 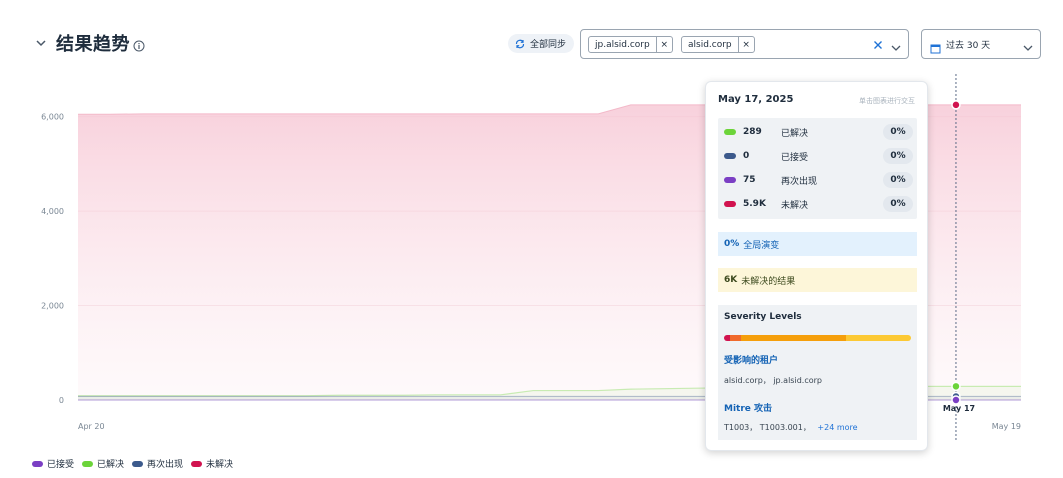 What do you see at coordinates (817, 244) in the screenshot?
I see `tooltip-global-evolution: 0% 全局演变` at bounding box center [817, 244].